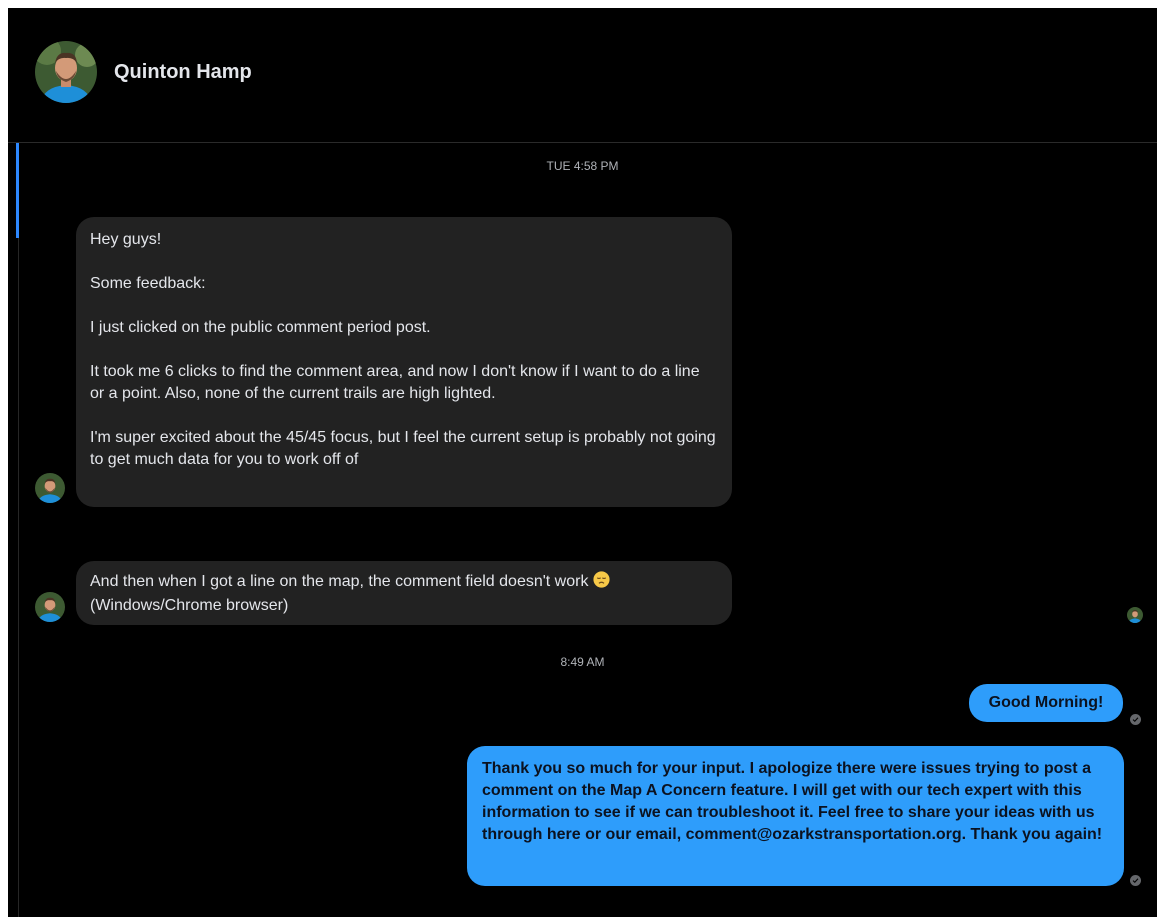  I want to click on outgoing-message: Good Morning!, so click(1046, 703).